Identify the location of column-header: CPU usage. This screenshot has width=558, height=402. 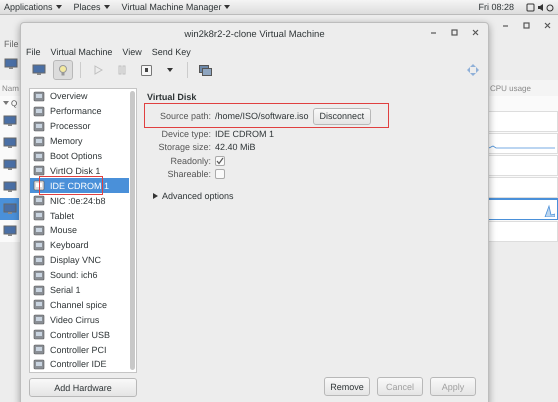
(511, 88).